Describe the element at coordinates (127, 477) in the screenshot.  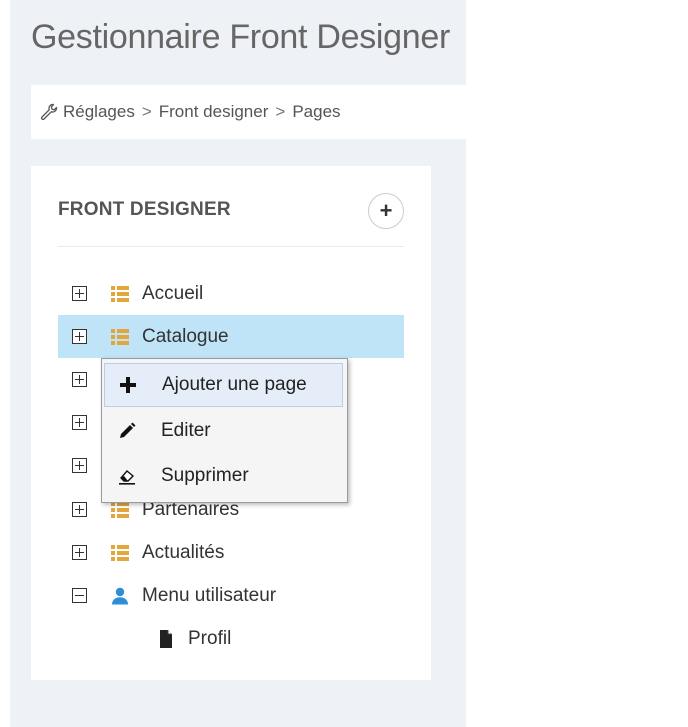
I see `eraser-icon` at that location.